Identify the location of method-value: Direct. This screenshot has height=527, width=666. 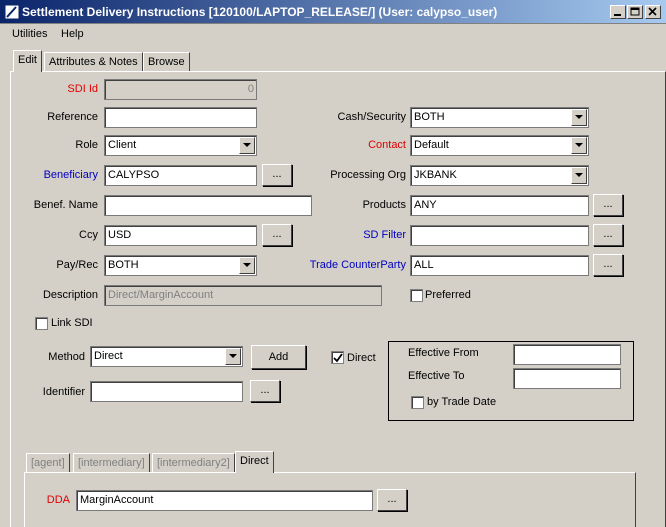
(108, 356).